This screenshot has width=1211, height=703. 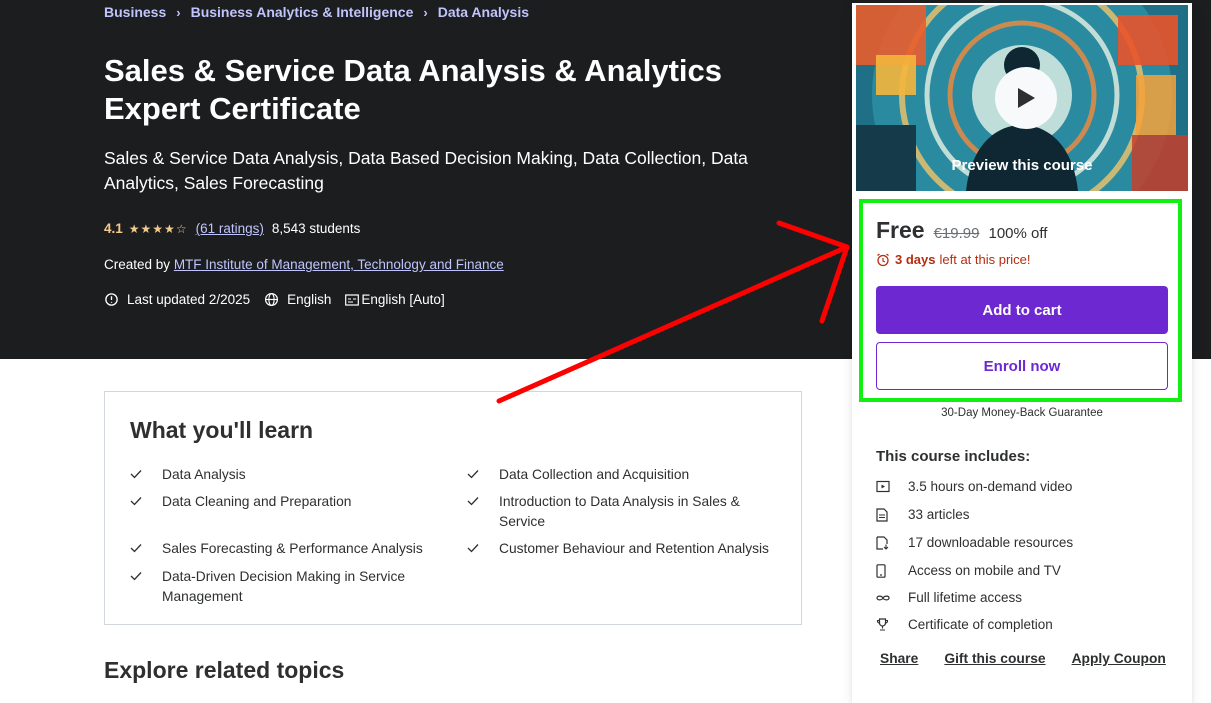 What do you see at coordinates (994, 658) in the screenshot?
I see `gift-course-link: Gift this course` at bounding box center [994, 658].